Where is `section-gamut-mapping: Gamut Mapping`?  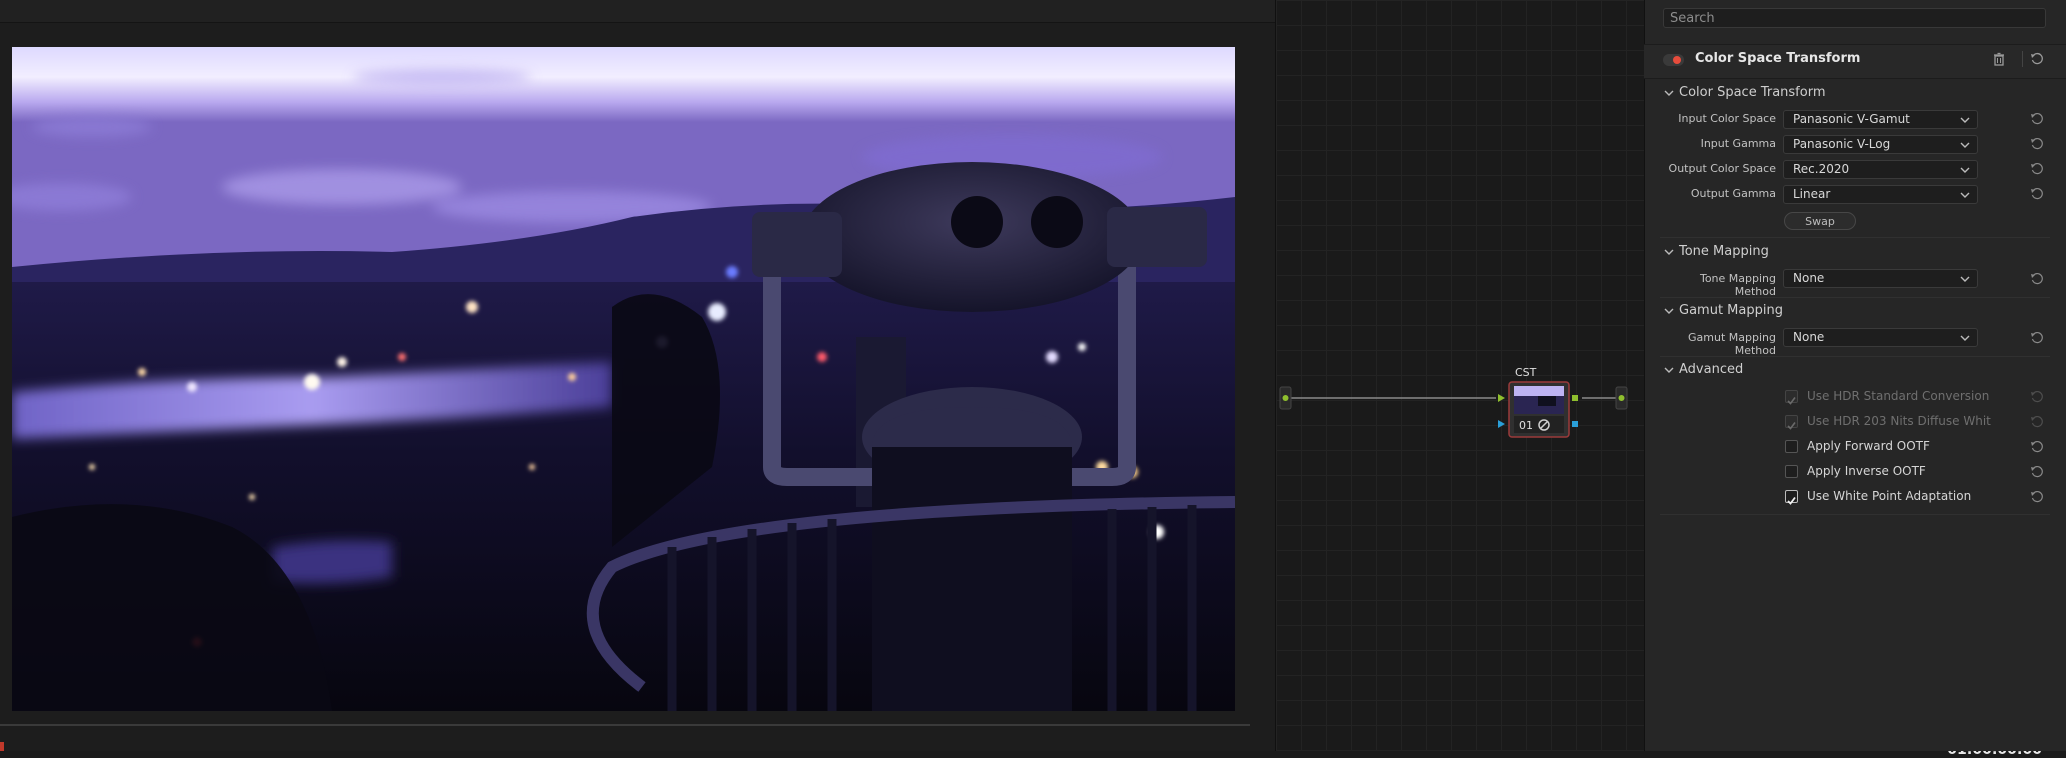
section-gamut-mapping: Gamut Mapping is located at coordinates (1731, 310).